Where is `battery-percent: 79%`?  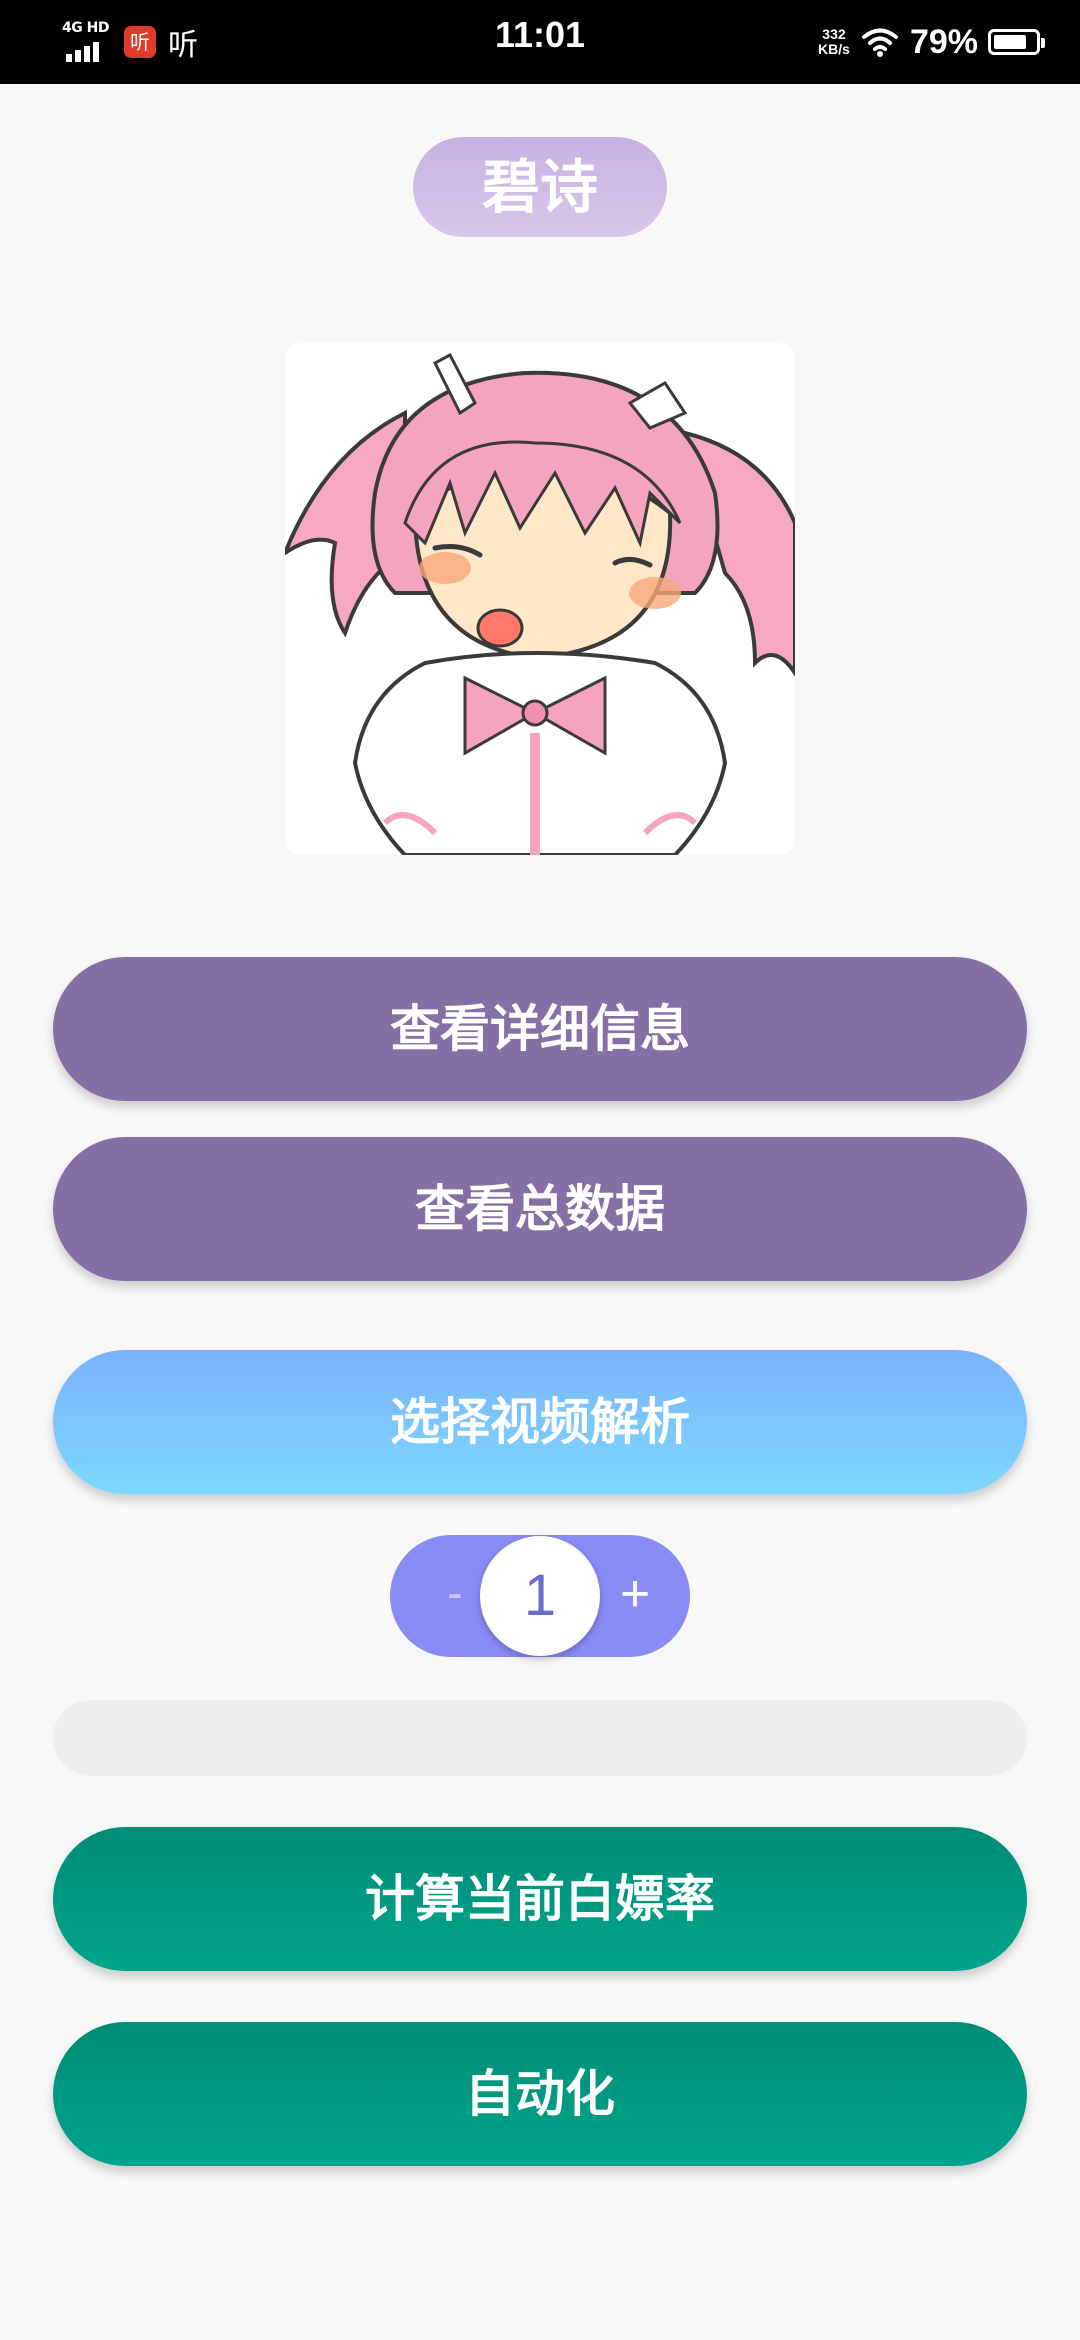 battery-percent: 79% is located at coordinates (943, 41).